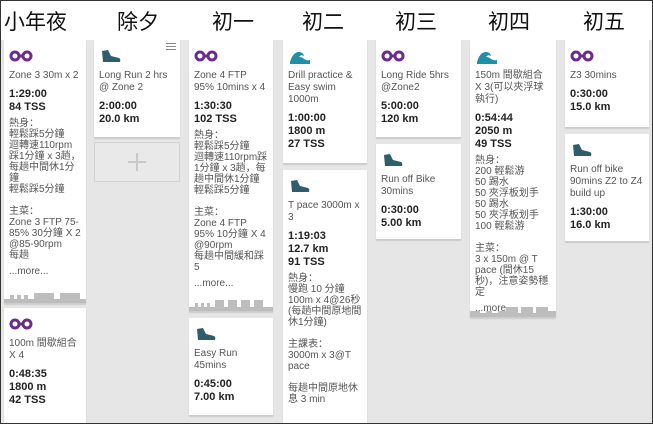  I want to click on workout-title: Long Run 2 hrs @ Zone 2, so click(133, 81).